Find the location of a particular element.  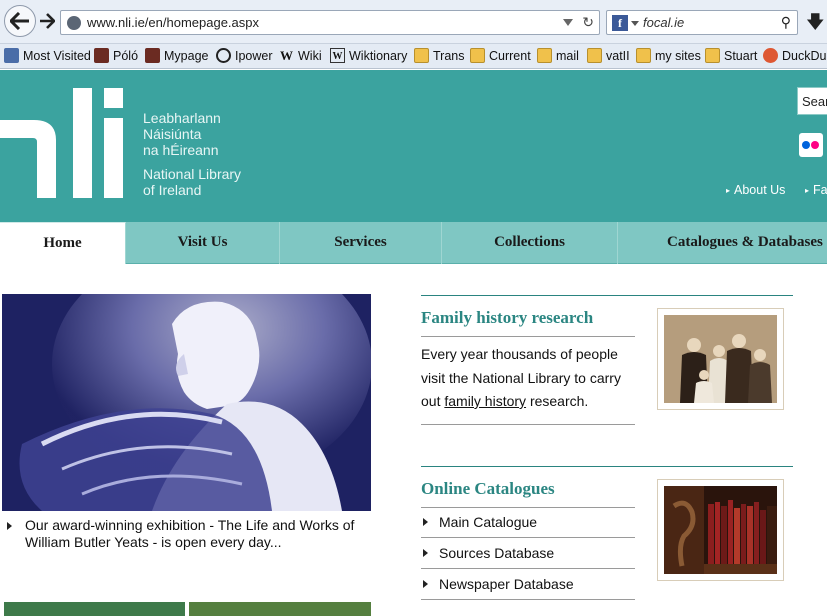

bookmark-duckduckgo: DuckDuc is located at coordinates (795, 55).